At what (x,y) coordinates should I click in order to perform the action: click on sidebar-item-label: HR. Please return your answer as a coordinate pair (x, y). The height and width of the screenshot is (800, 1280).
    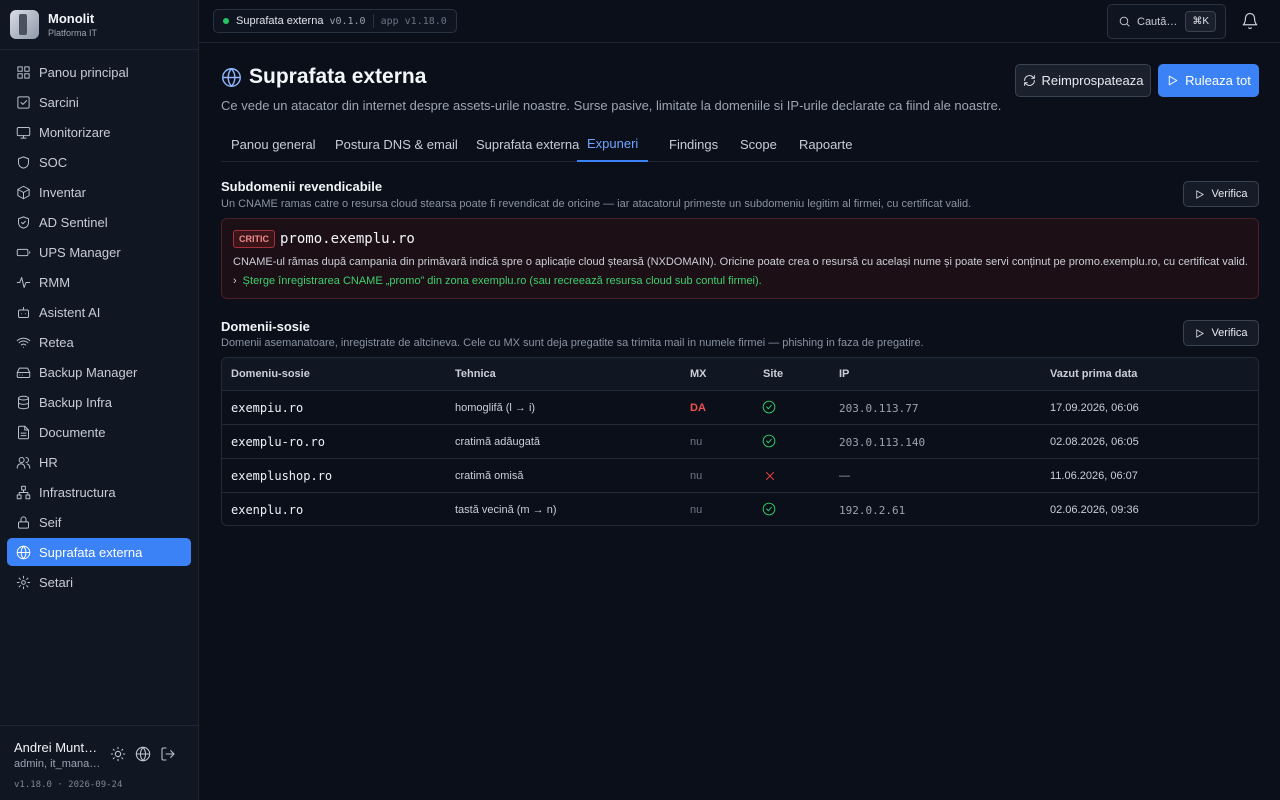
    Looking at the image, I should click on (48, 462).